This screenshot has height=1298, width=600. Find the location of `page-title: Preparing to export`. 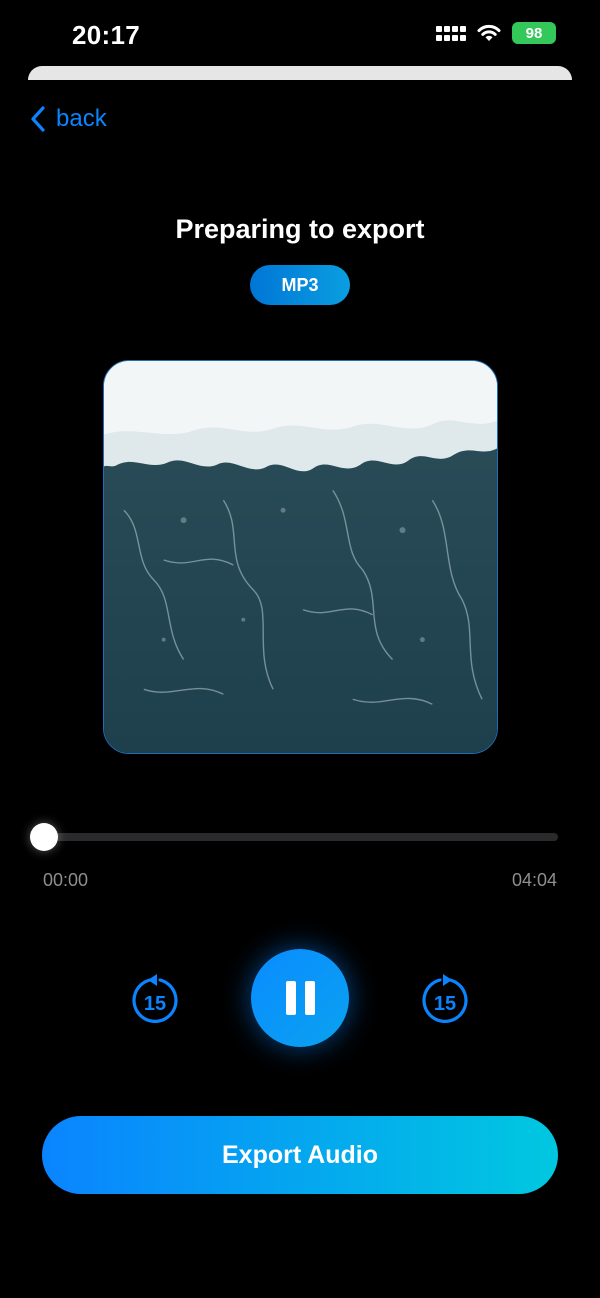

page-title: Preparing to export is located at coordinates (300, 229).